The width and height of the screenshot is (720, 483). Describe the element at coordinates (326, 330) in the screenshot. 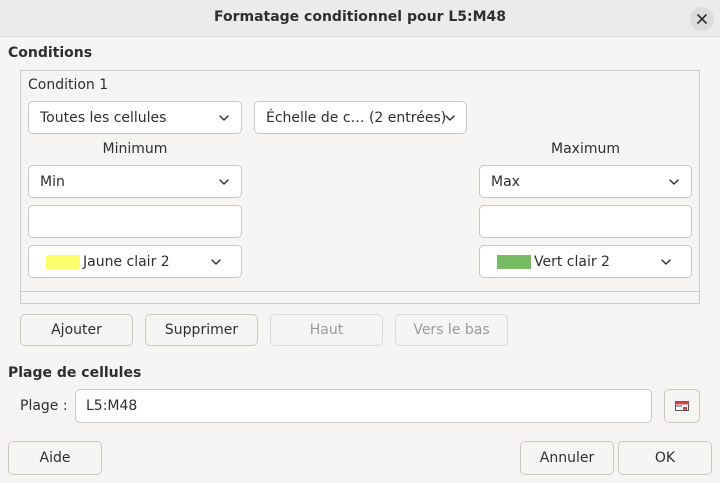

I see `move-up-button: Haut` at that location.